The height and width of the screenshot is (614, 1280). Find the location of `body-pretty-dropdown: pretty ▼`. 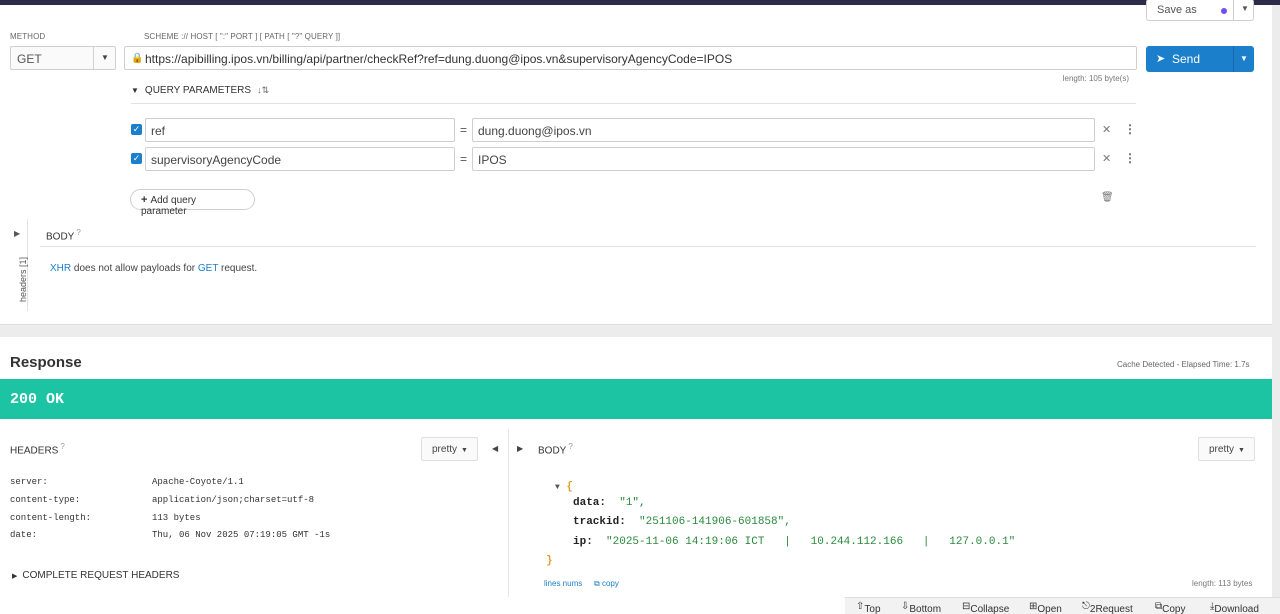

body-pretty-dropdown: pretty ▼ is located at coordinates (1226, 449).